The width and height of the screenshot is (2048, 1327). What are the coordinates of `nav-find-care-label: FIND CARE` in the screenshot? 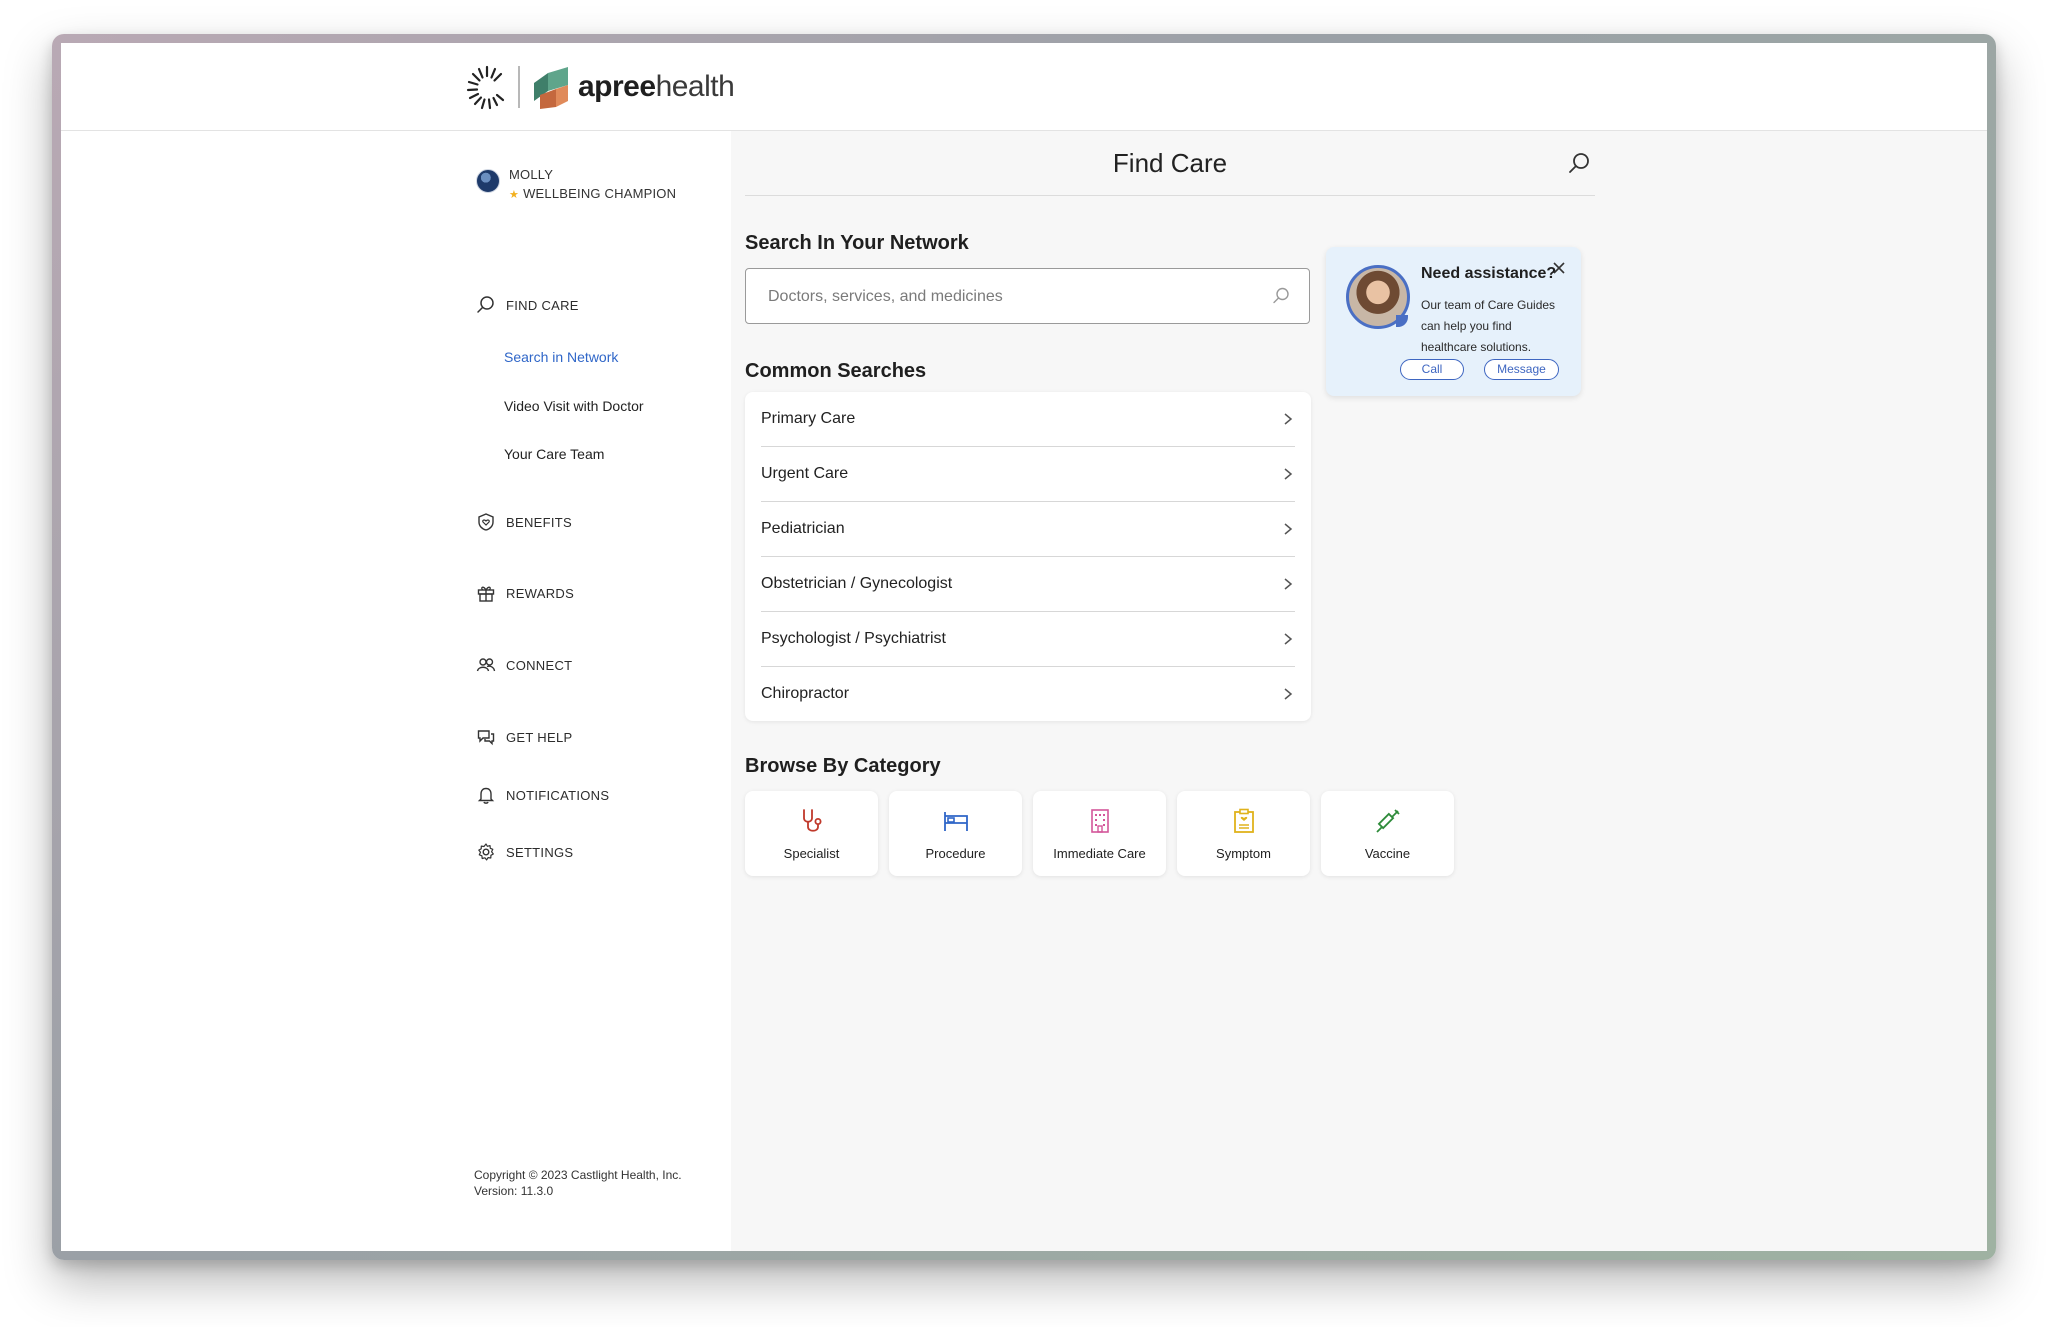 It's located at (542, 305).